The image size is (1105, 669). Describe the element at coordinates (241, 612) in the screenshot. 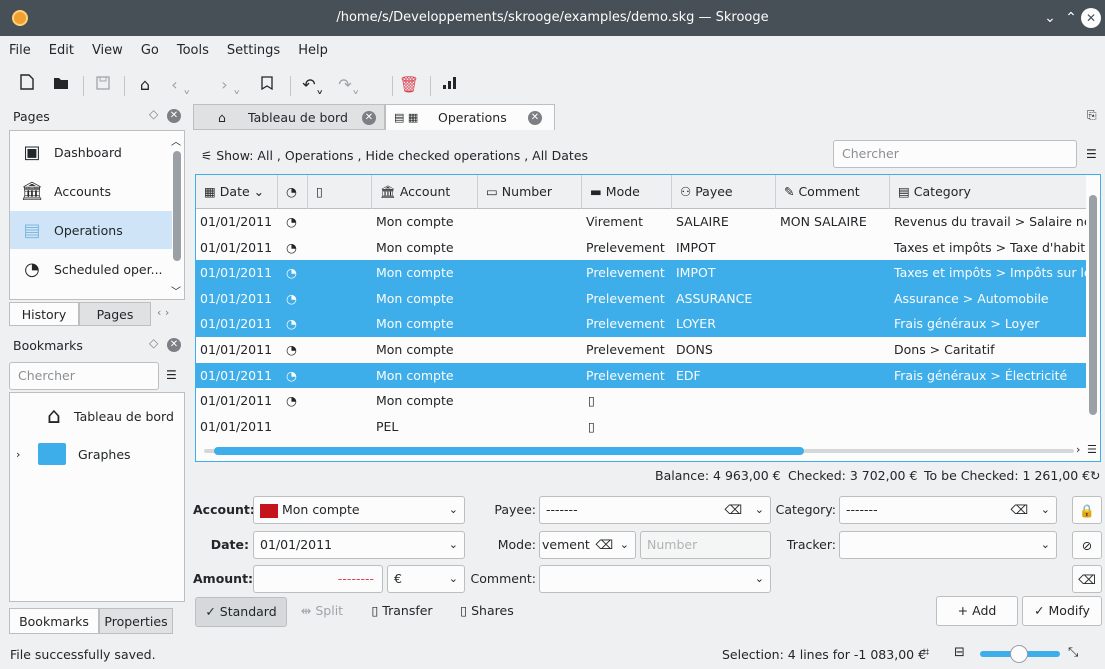

I see `standard-button: ✓ Standard` at that location.